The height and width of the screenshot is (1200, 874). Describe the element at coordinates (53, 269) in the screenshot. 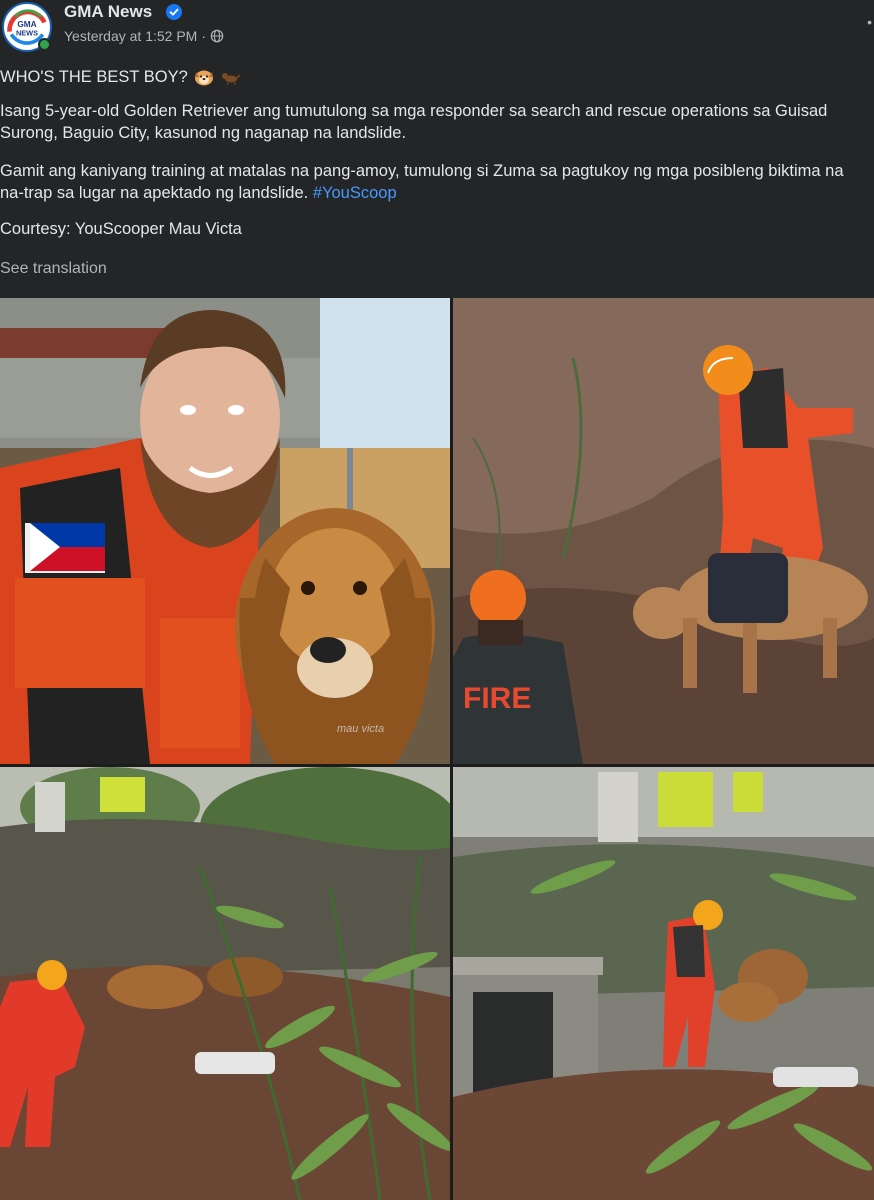

I see `see-translation-link: See translation` at that location.